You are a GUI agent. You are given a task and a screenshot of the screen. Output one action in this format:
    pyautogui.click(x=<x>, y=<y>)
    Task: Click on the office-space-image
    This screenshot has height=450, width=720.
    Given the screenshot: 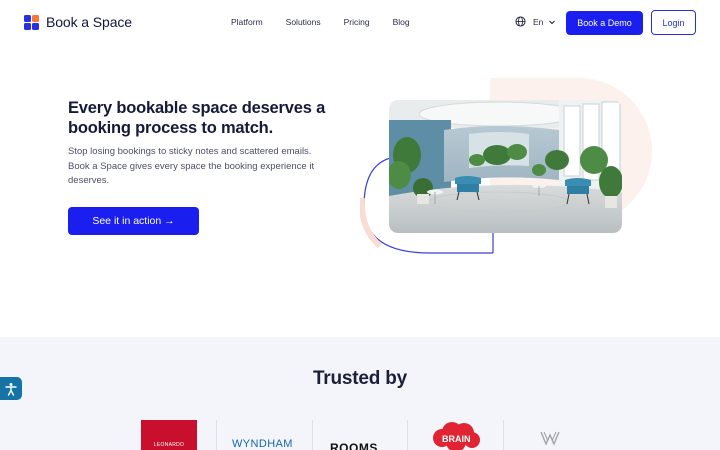 What is the action you would take?
    pyautogui.click(x=505, y=166)
    